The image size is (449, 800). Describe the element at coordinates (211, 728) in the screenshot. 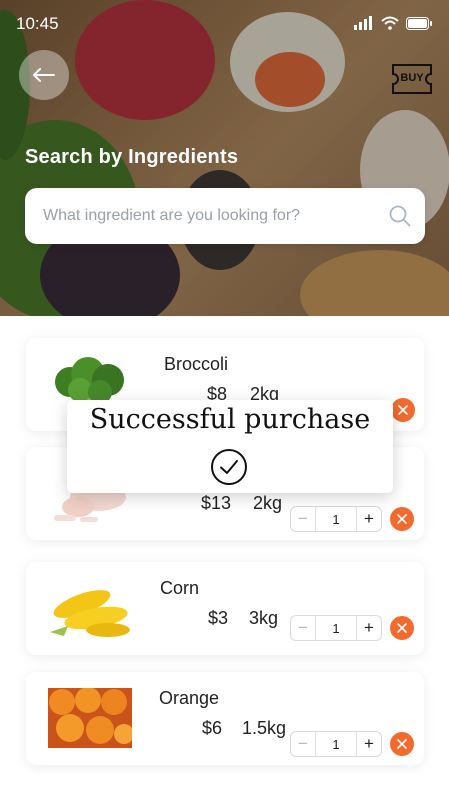

I see `product-price: $6` at that location.